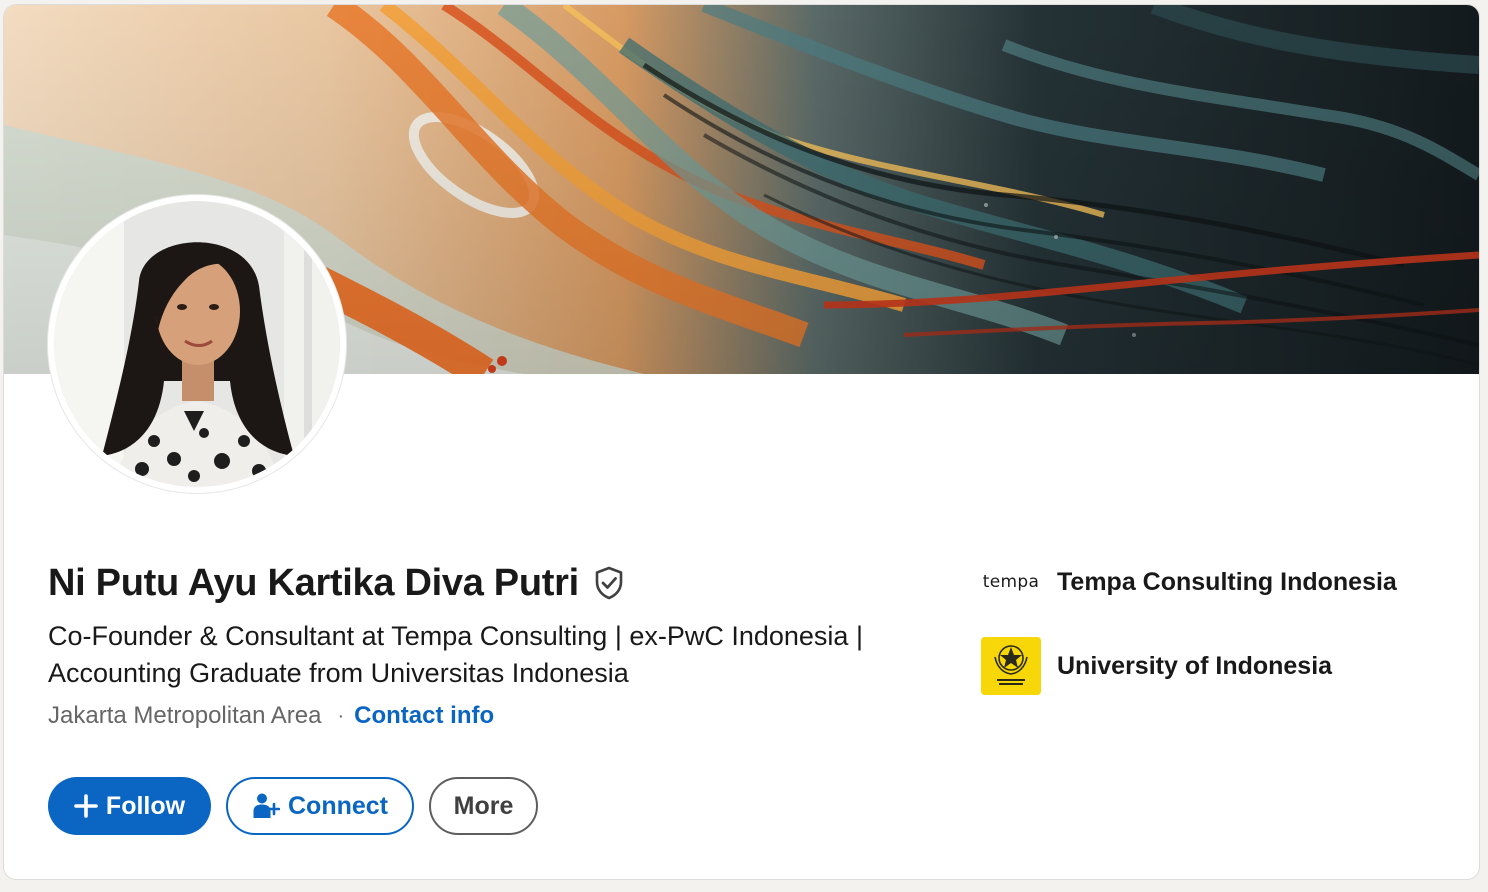 The width and height of the screenshot is (1488, 892). Describe the element at coordinates (86, 806) in the screenshot. I see `plus-icon` at that location.